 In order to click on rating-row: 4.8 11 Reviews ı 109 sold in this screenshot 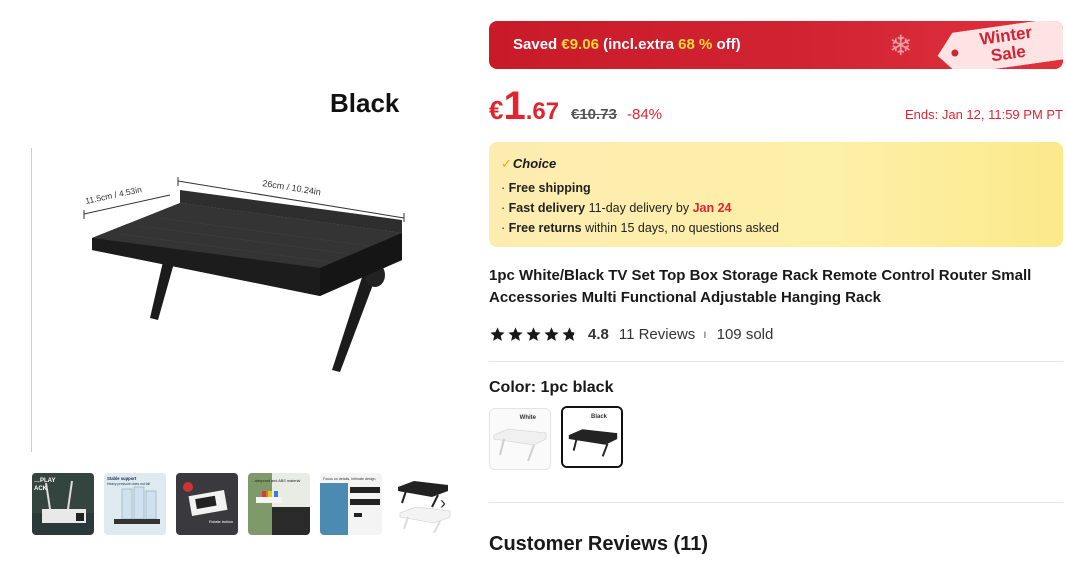, I will do `click(631, 334)`.